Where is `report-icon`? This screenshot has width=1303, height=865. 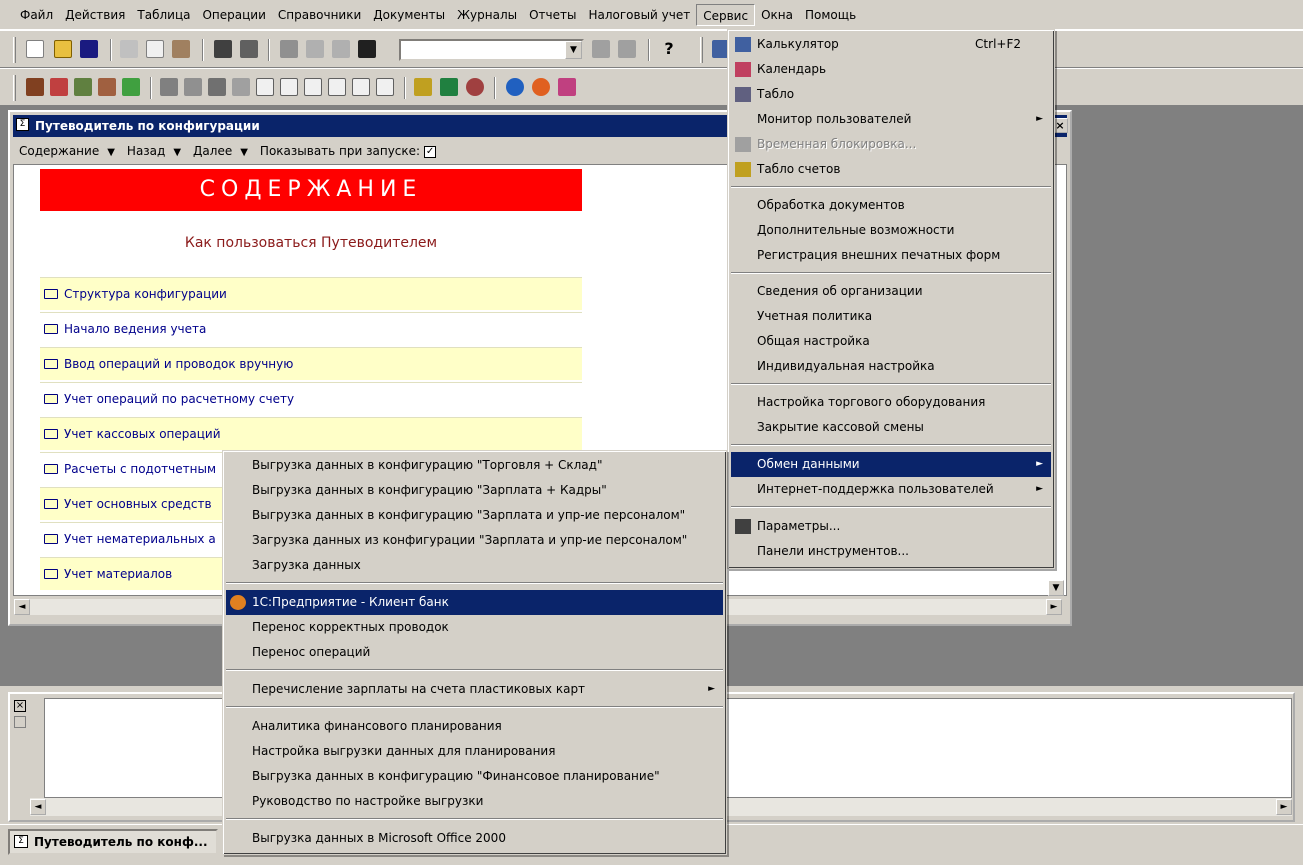
report-icon is located at coordinates (385, 87).